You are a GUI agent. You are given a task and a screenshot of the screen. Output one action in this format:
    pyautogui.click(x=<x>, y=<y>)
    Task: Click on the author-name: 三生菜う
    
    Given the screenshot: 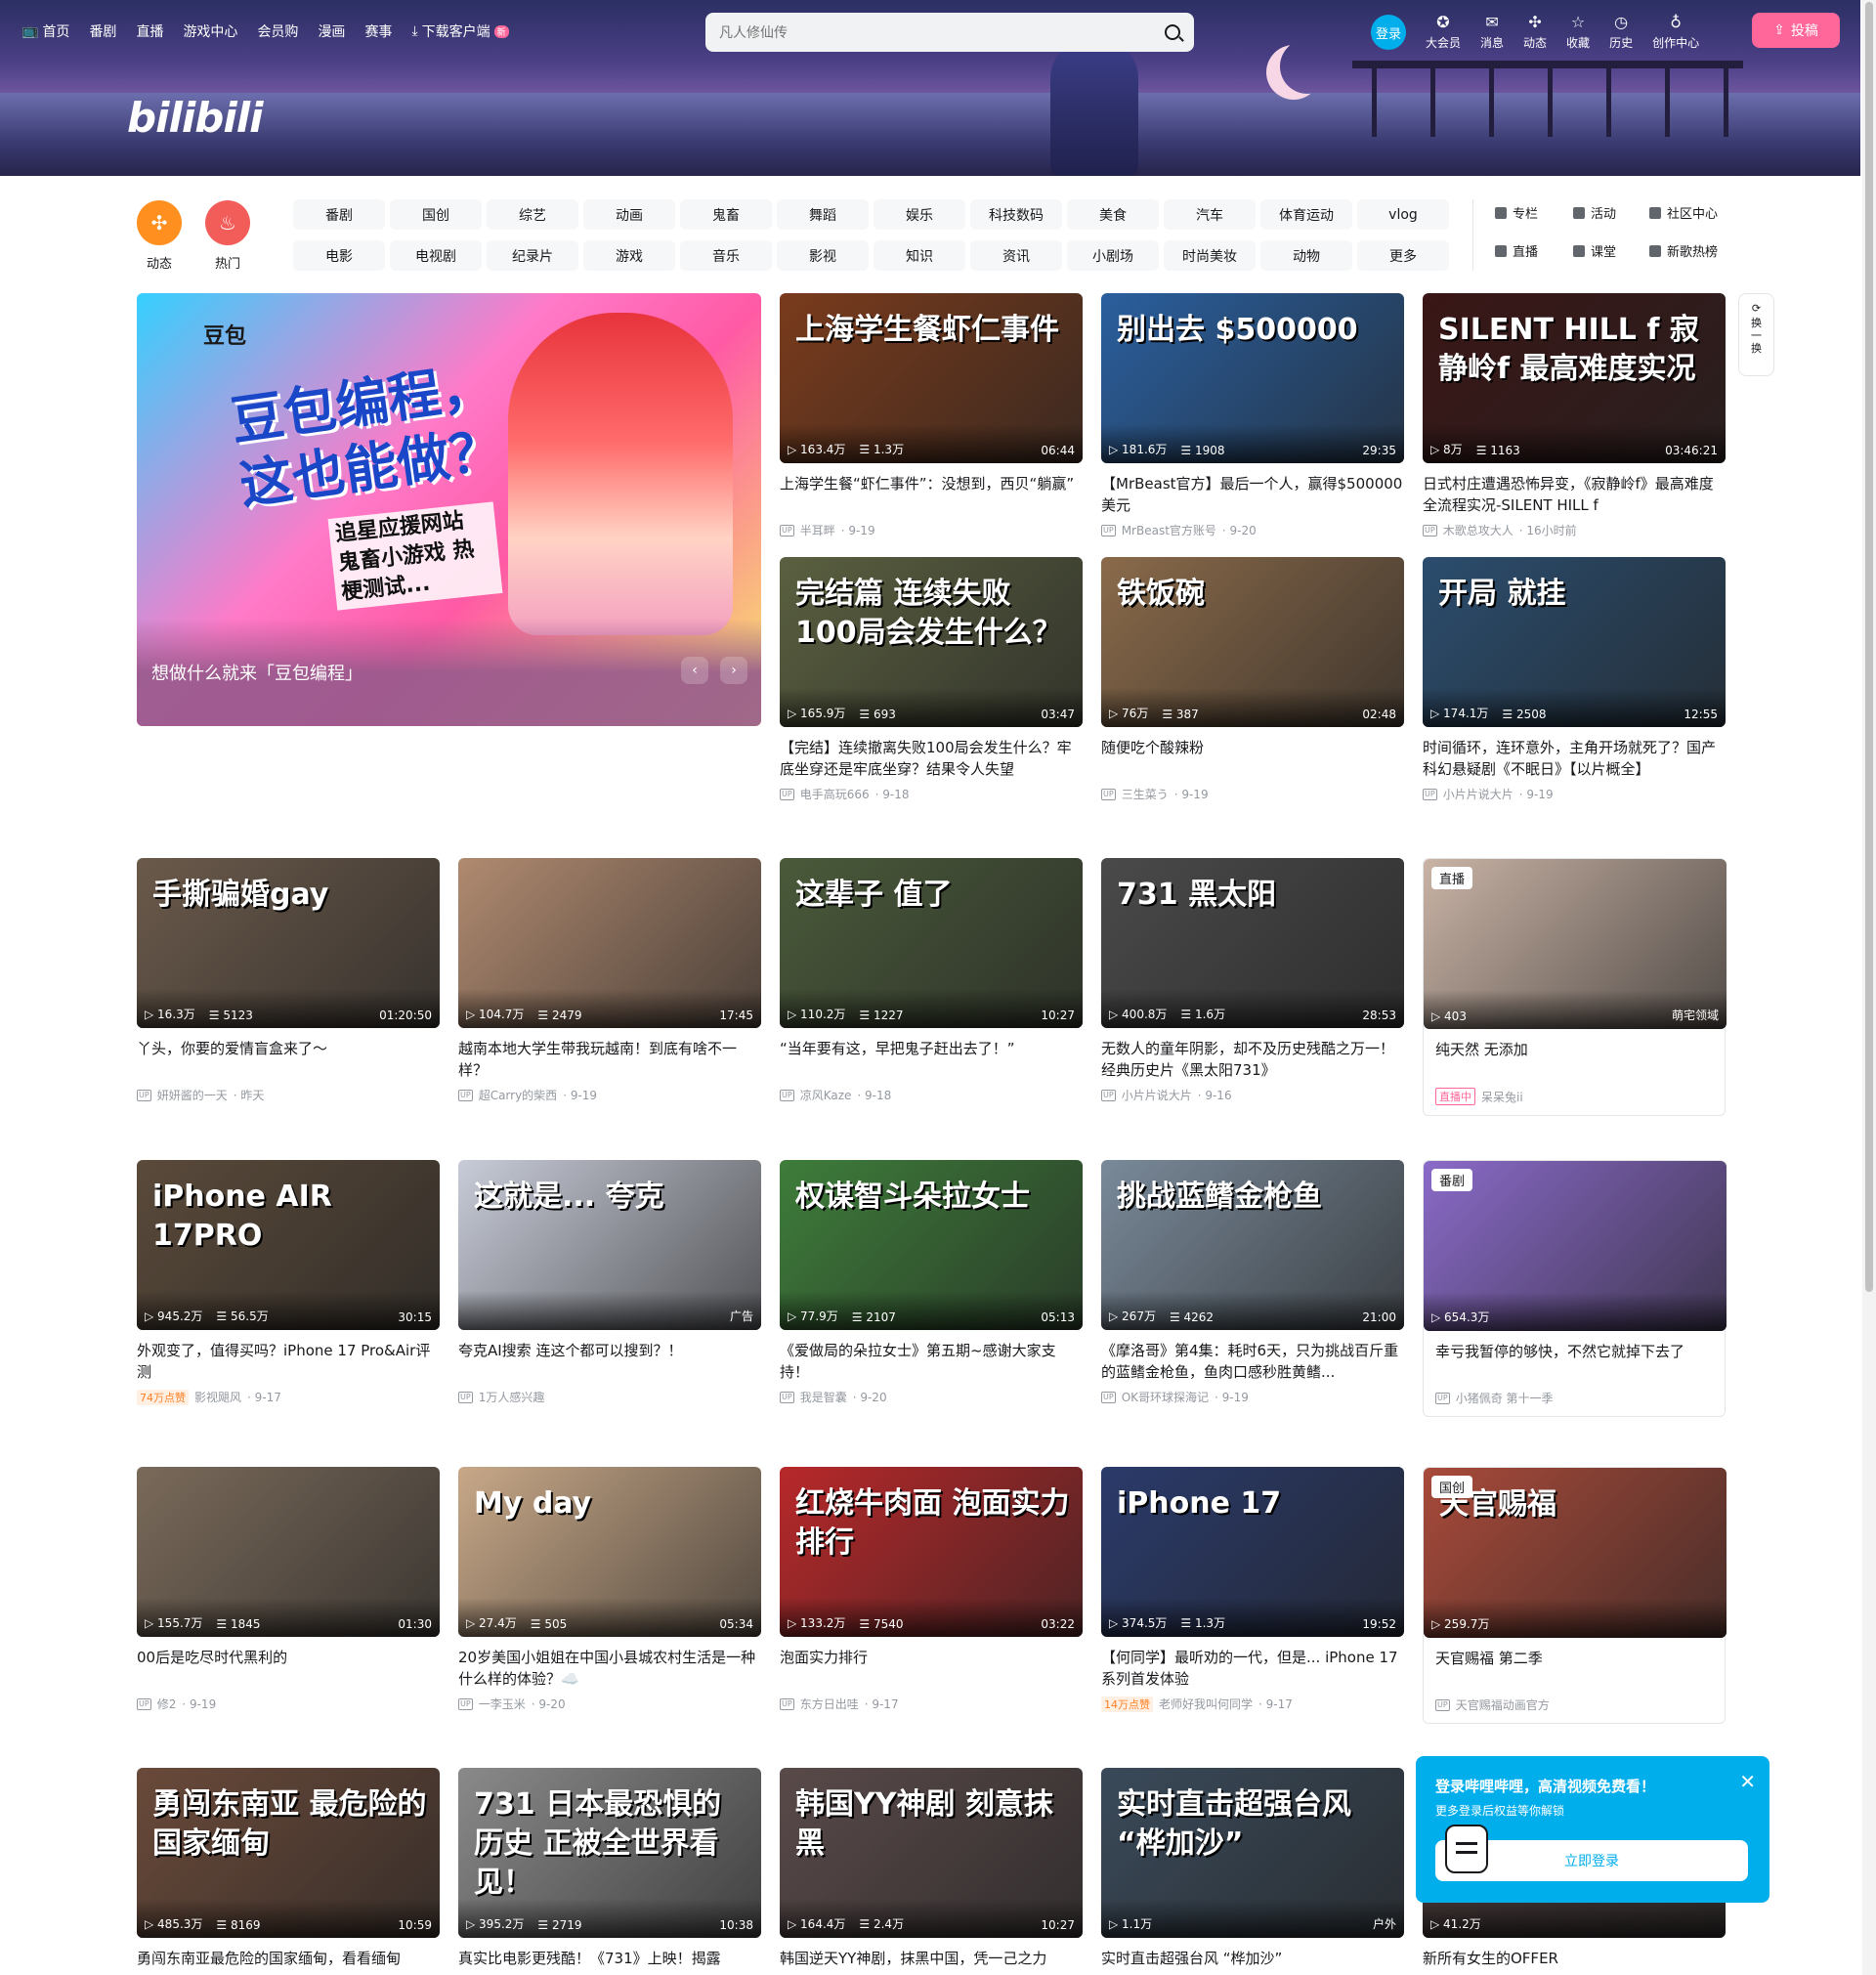 What is the action you would take?
    pyautogui.click(x=1145, y=794)
    